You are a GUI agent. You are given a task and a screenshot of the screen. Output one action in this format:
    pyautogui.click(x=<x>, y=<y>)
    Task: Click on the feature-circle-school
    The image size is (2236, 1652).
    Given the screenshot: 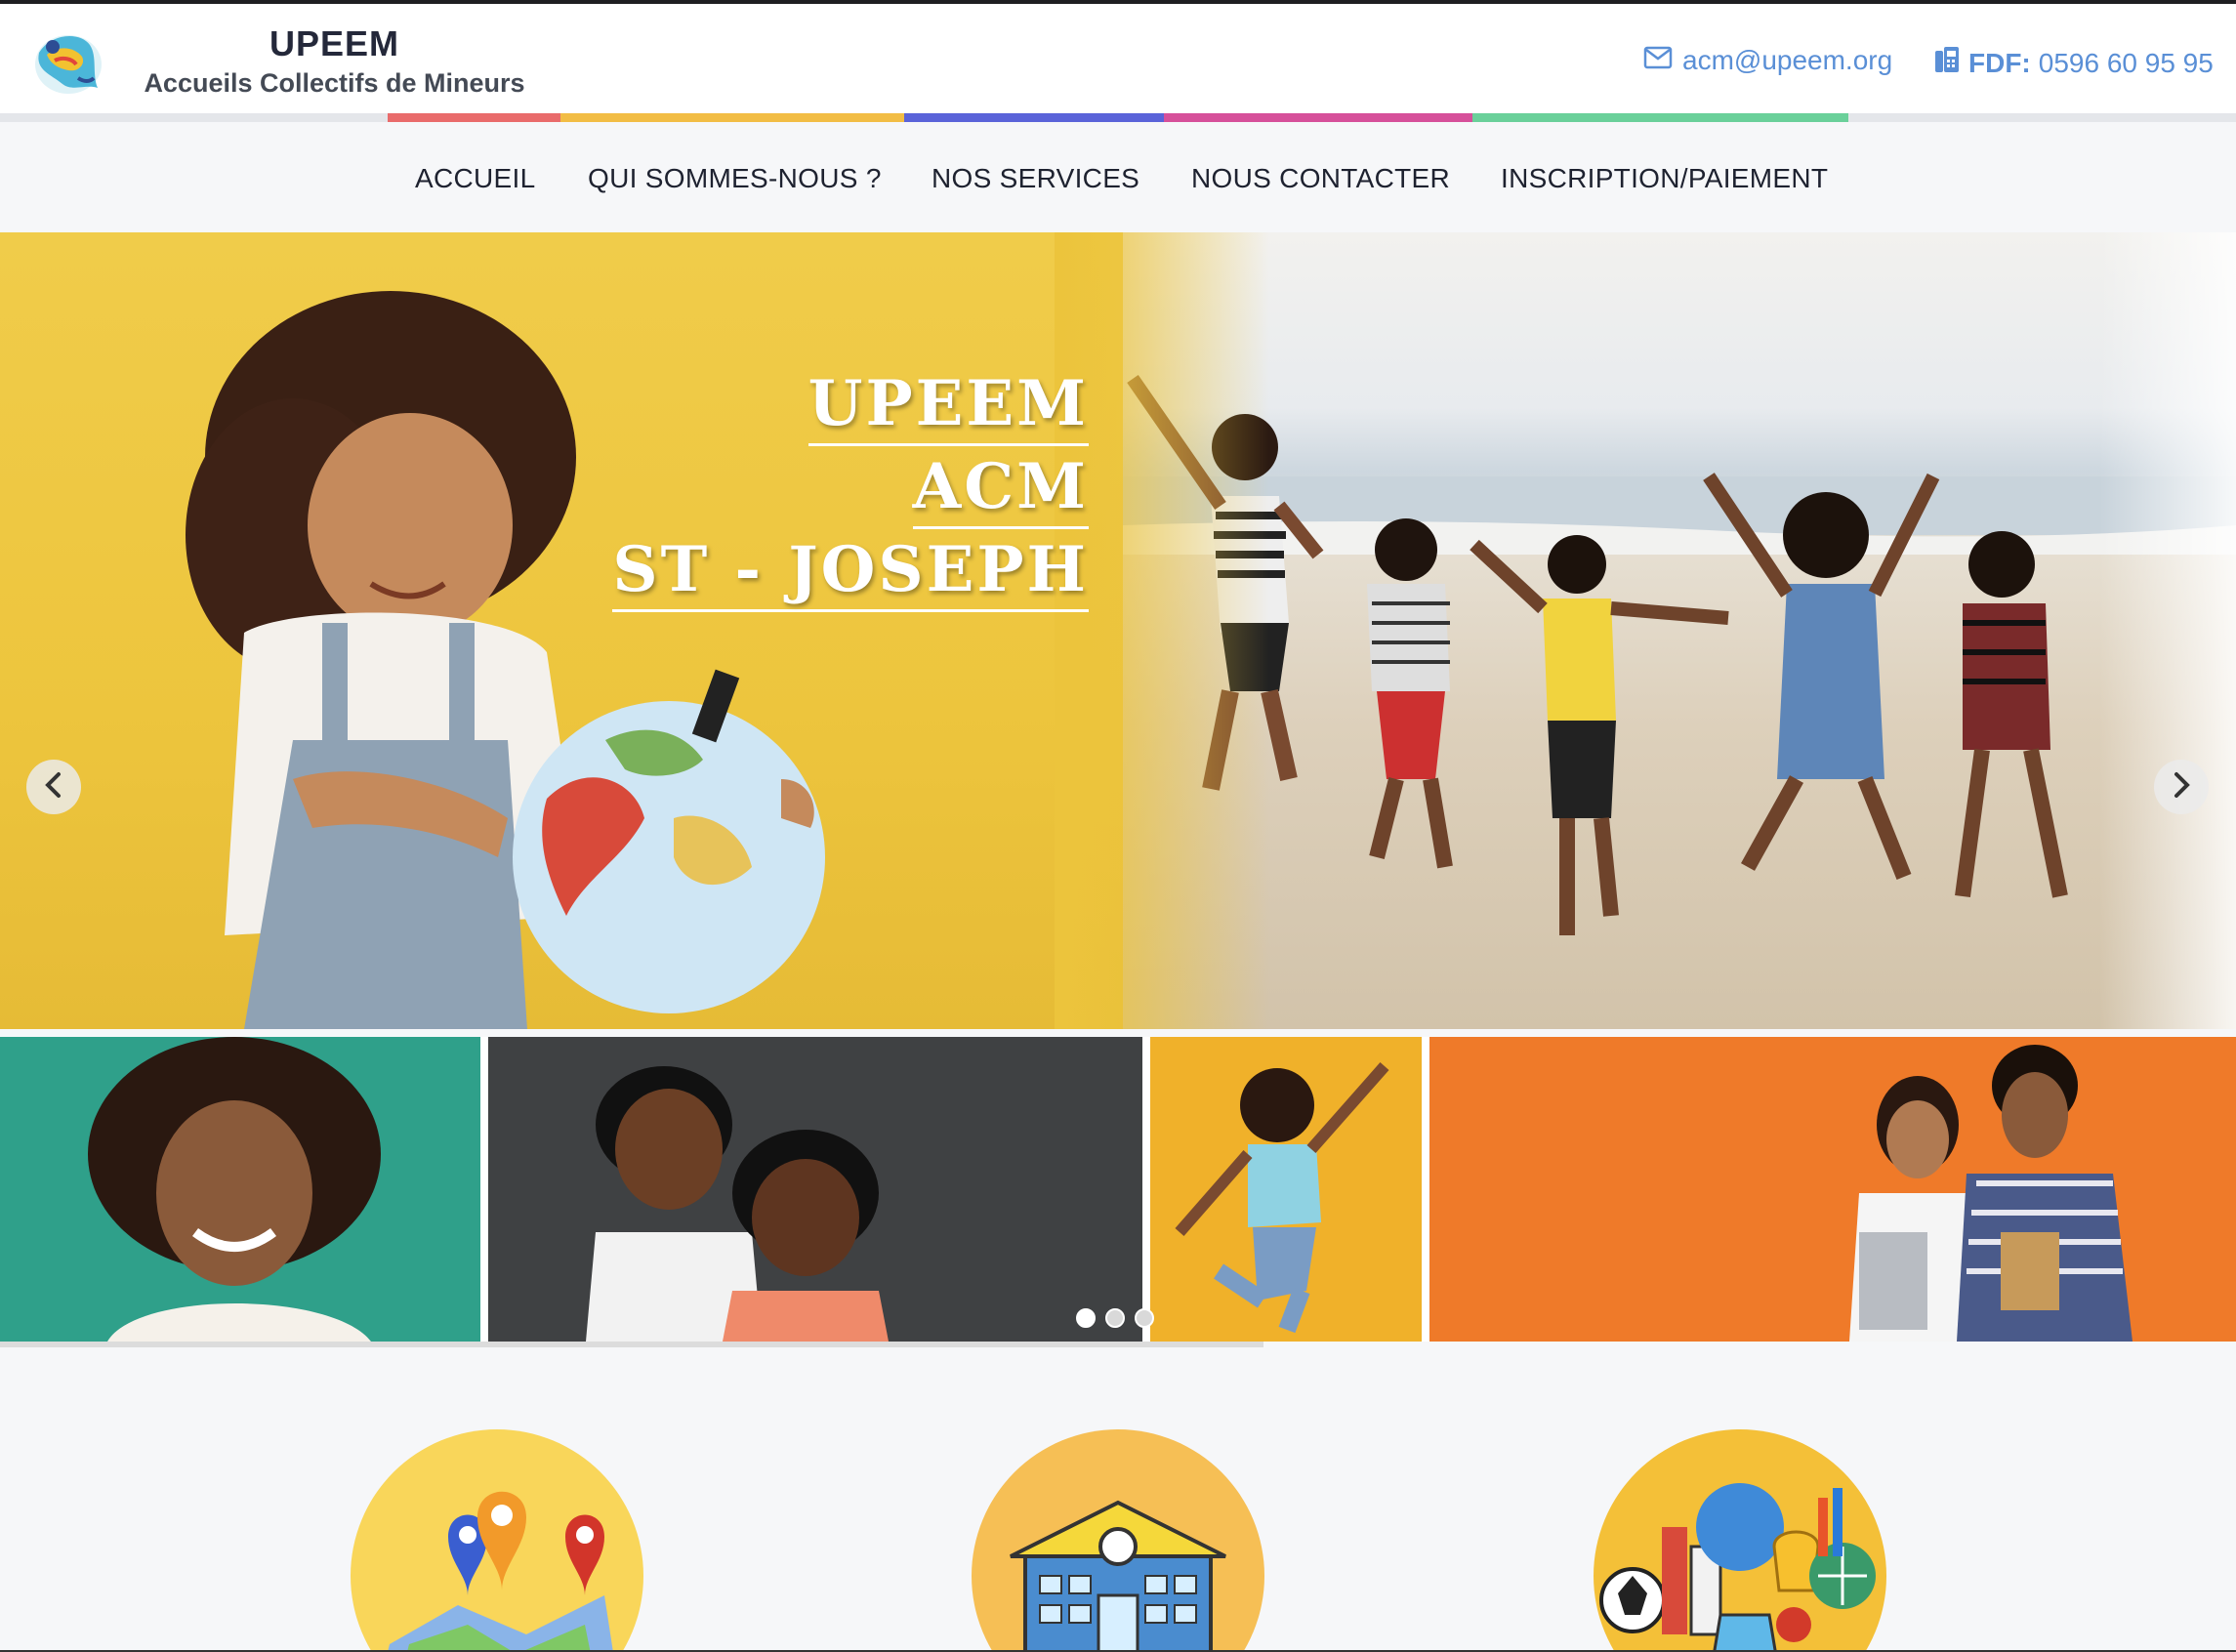 What is the action you would take?
    pyautogui.click(x=1118, y=1540)
    